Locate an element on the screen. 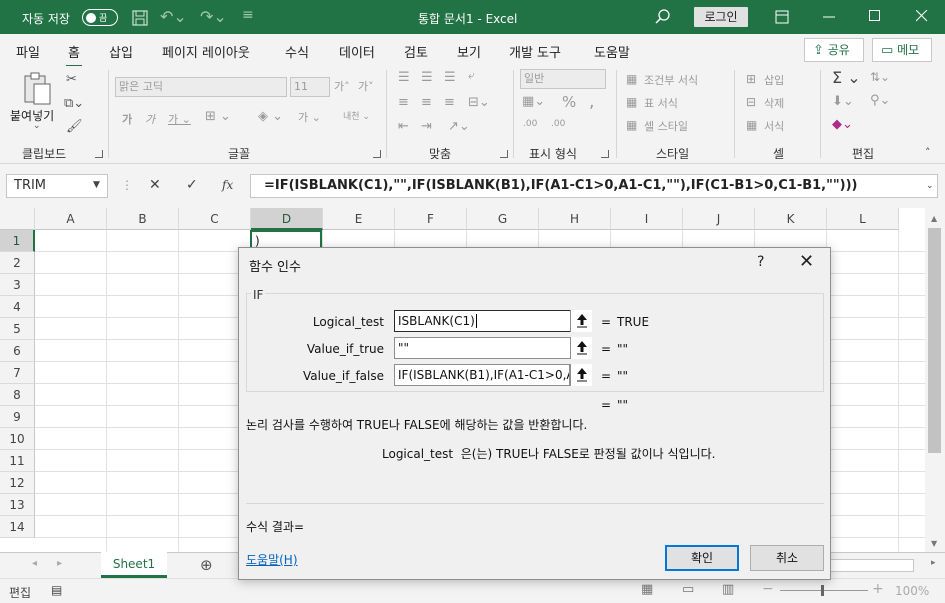 The height and width of the screenshot is (603, 945). column-header: H is located at coordinates (575, 219).